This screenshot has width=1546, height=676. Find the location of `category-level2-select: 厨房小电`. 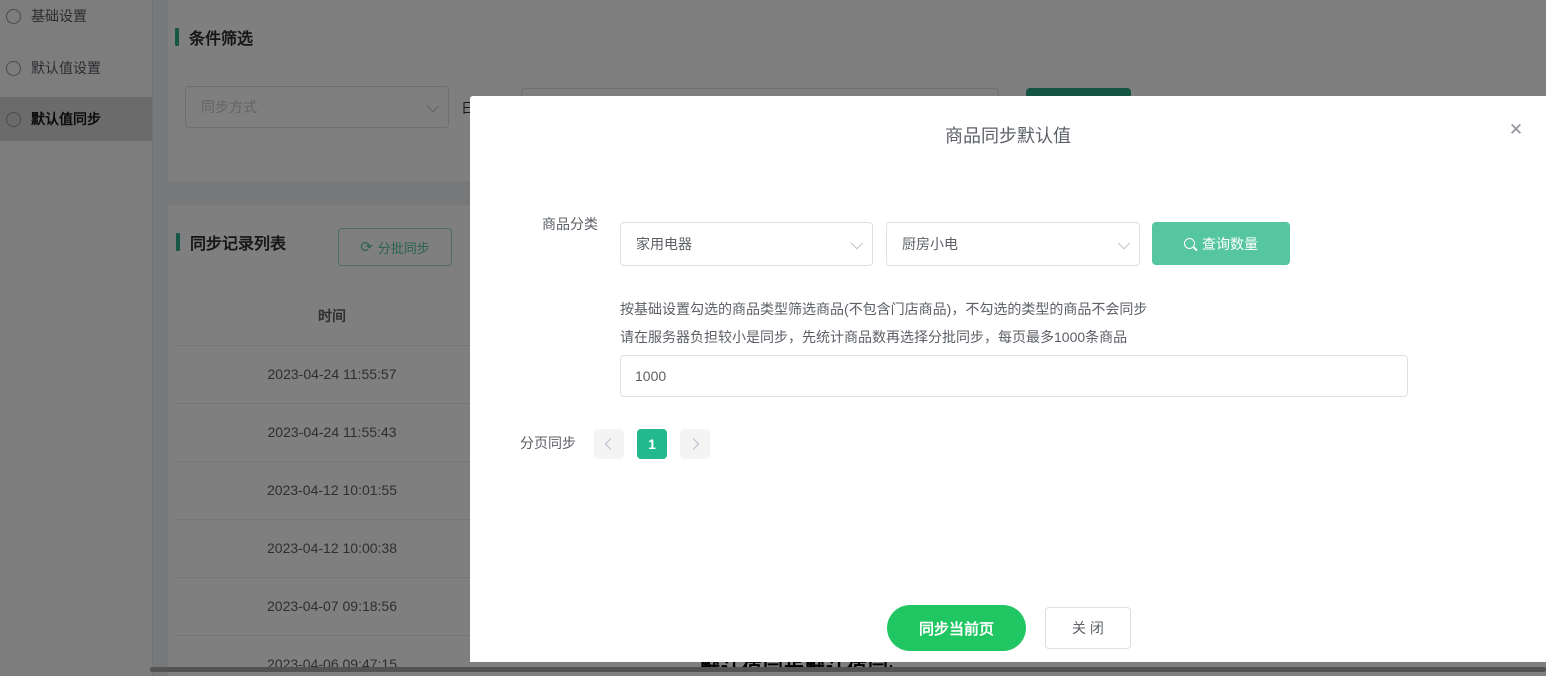

category-level2-select: 厨房小电 is located at coordinates (1013, 244).